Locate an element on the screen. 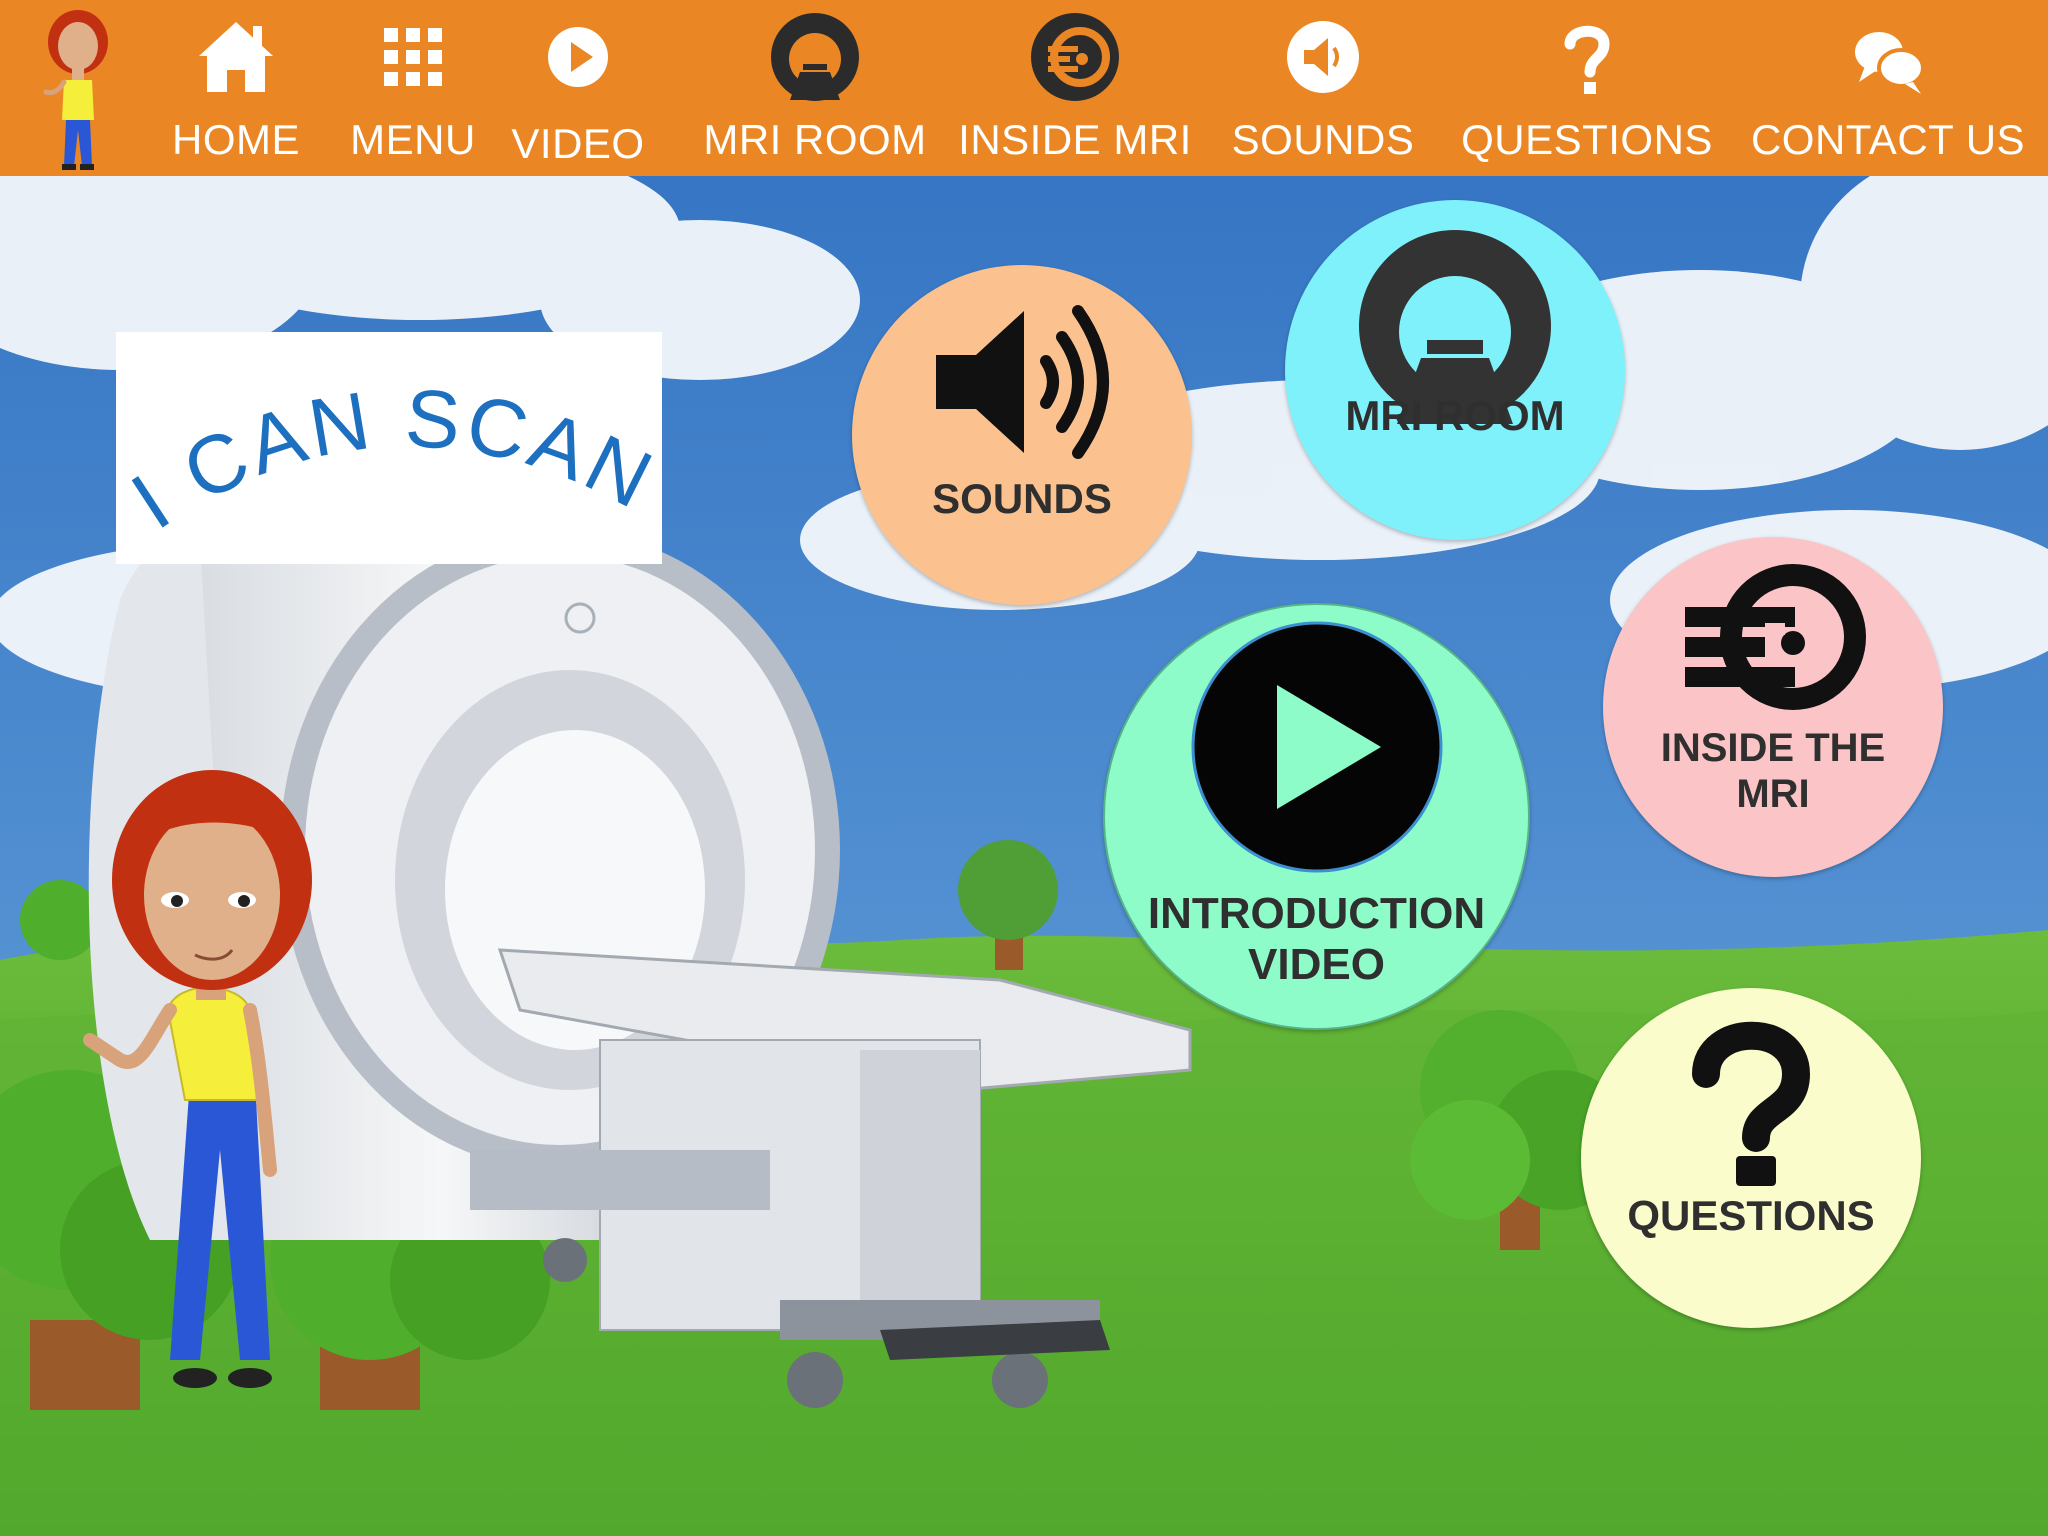 This screenshot has width=2048, height=1536. nav-mri-room: MRI ROOM is located at coordinates (815, 88).